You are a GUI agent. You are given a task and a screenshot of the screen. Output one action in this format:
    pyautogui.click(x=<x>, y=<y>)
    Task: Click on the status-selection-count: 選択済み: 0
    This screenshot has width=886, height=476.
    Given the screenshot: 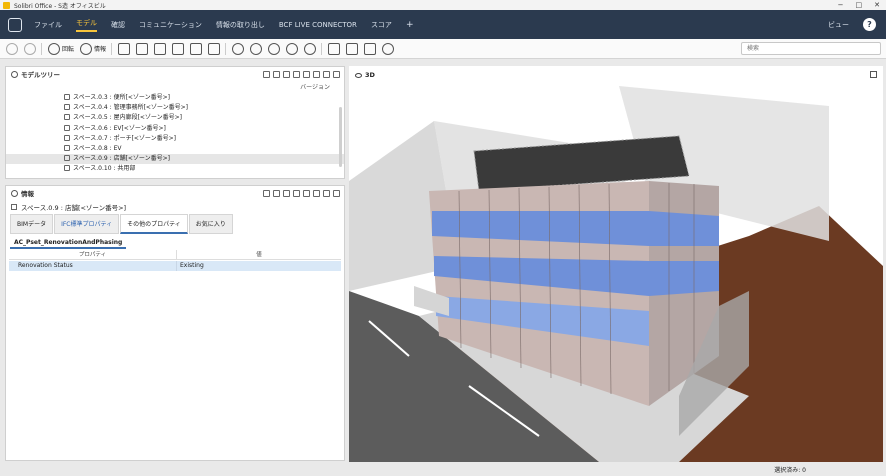 What is the action you would take?
    pyautogui.click(x=790, y=470)
    